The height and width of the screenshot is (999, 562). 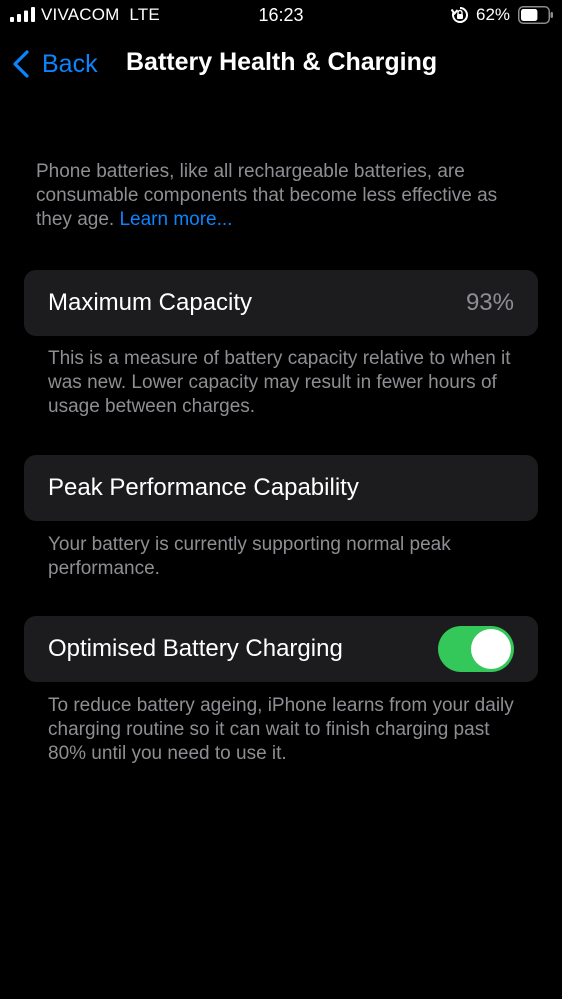 What do you see at coordinates (195, 648) in the screenshot?
I see `optimised-charging-label: Optimised Battery Charging` at bounding box center [195, 648].